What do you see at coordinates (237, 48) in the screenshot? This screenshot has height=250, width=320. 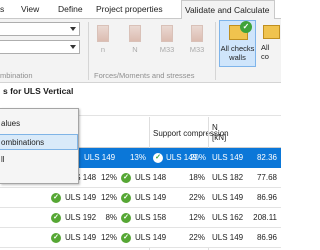 I see `button-label: All checks` at bounding box center [237, 48].